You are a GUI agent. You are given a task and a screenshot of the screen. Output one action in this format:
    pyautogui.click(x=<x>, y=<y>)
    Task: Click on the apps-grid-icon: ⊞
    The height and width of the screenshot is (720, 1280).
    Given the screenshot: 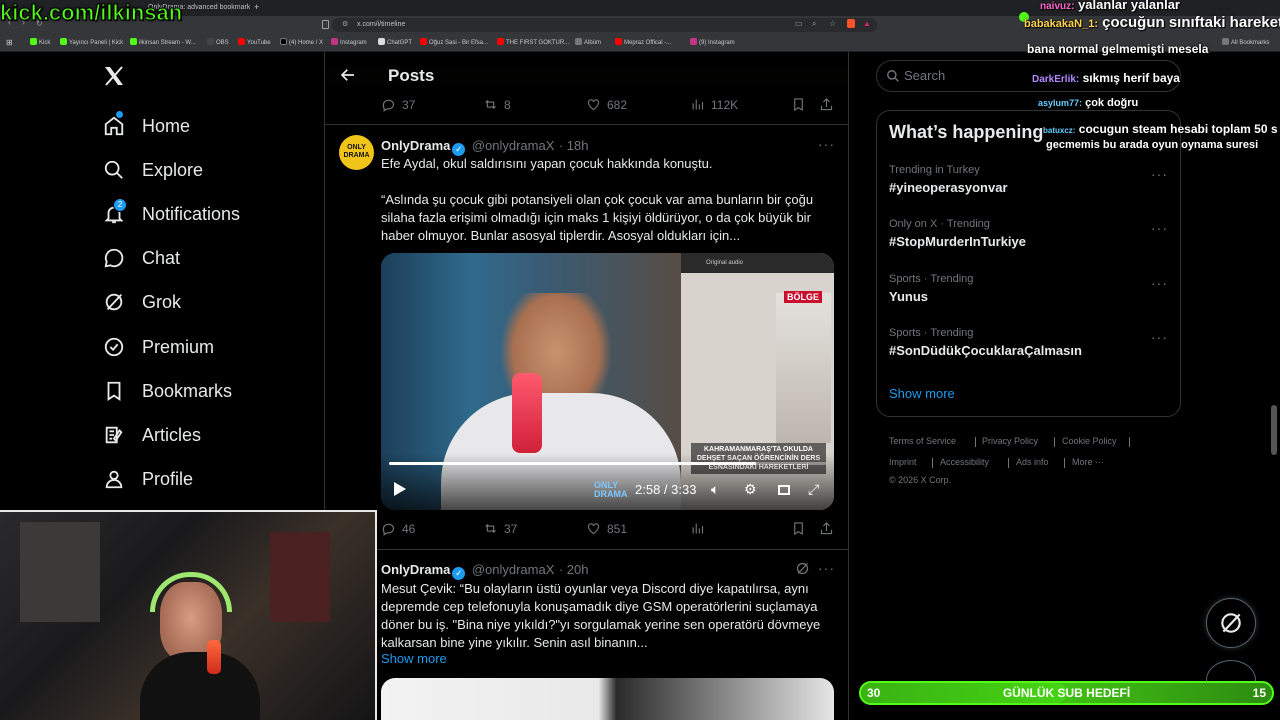 What is the action you would take?
    pyautogui.click(x=9, y=42)
    